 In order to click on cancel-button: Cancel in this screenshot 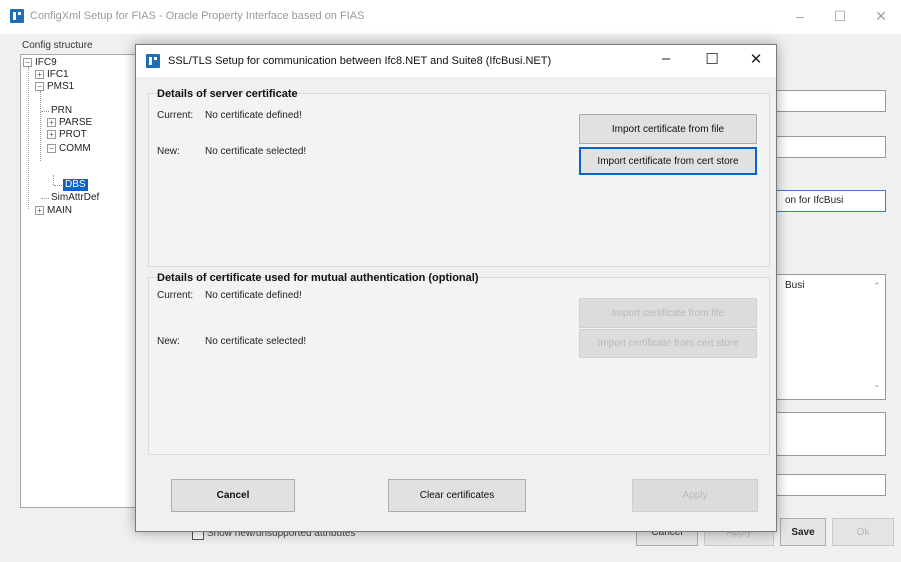, I will do `click(233, 495)`.